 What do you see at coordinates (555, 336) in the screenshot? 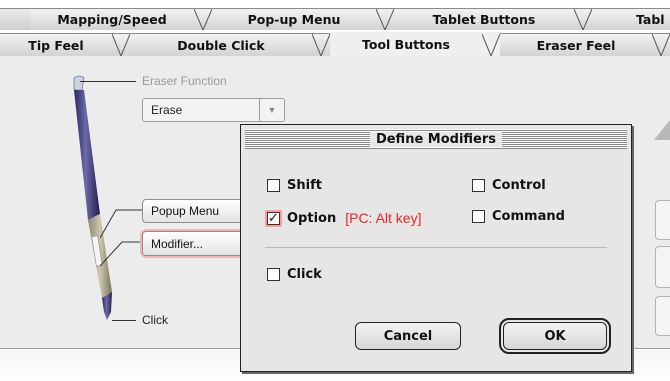
I see `ok-button: OK` at bounding box center [555, 336].